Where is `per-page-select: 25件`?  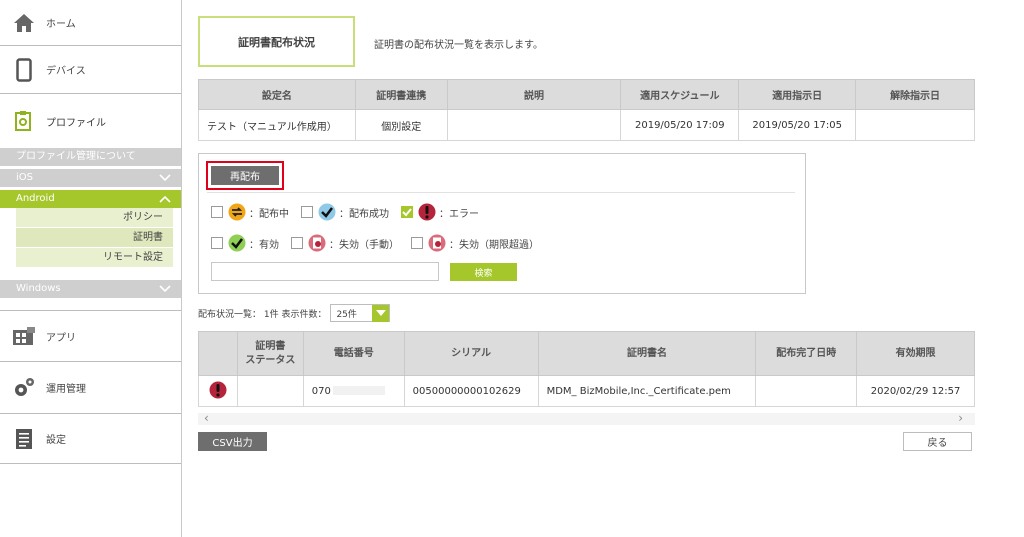 per-page-select: 25件 is located at coordinates (360, 313).